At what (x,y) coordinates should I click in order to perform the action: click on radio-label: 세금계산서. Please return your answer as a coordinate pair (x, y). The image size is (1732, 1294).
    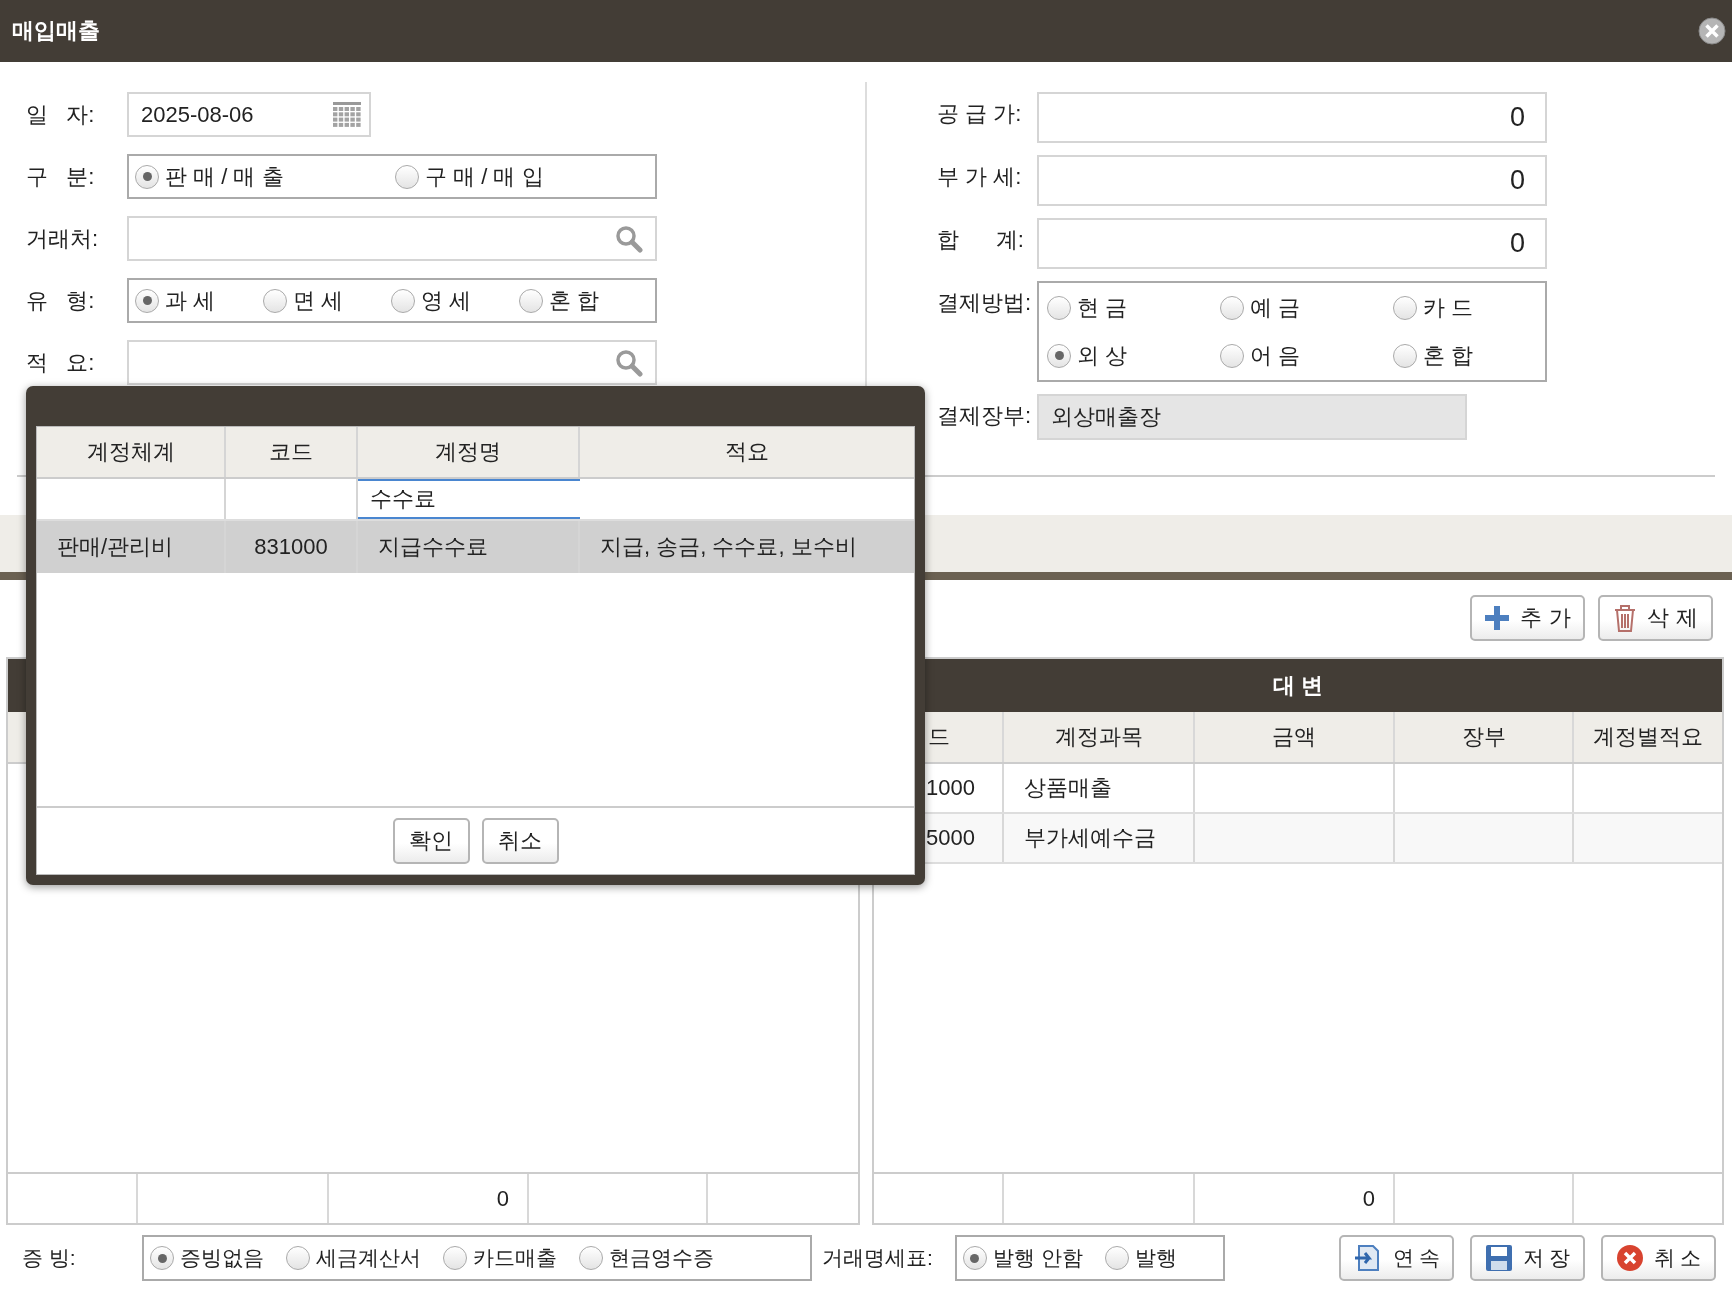
    Looking at the image, I should click on (368, 1258).